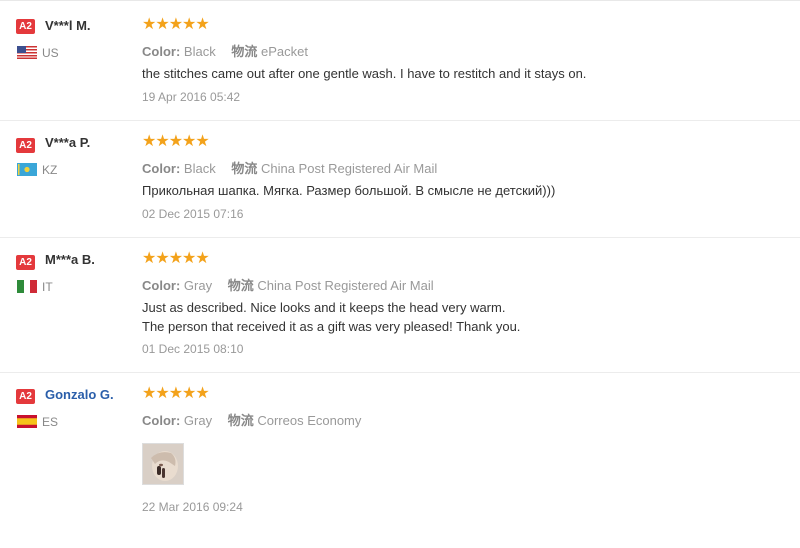 The width and height of the screenshot is (800, 548). Describe the element at coordinates (47, 287) in the screenshot. I see `reviewer-country: IT` at that location.